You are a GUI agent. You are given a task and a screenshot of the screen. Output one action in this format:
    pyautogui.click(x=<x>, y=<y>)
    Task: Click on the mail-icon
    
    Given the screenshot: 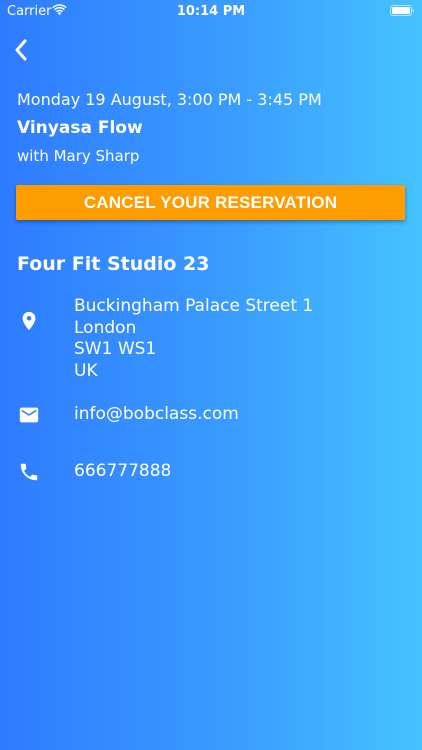 What is the action you would take?
    pyautogui.click(x=29, y=415)
    